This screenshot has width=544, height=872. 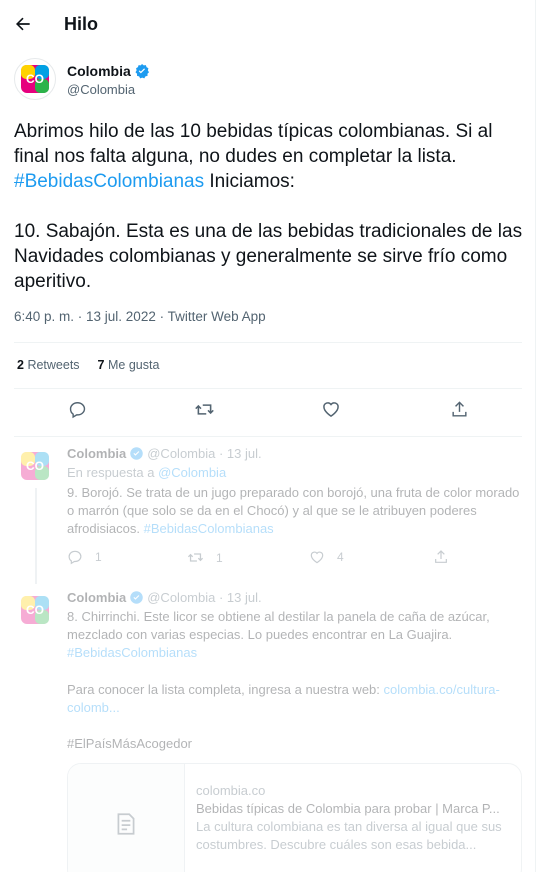 I want to click on document-icon, so click(x=126, y=824).